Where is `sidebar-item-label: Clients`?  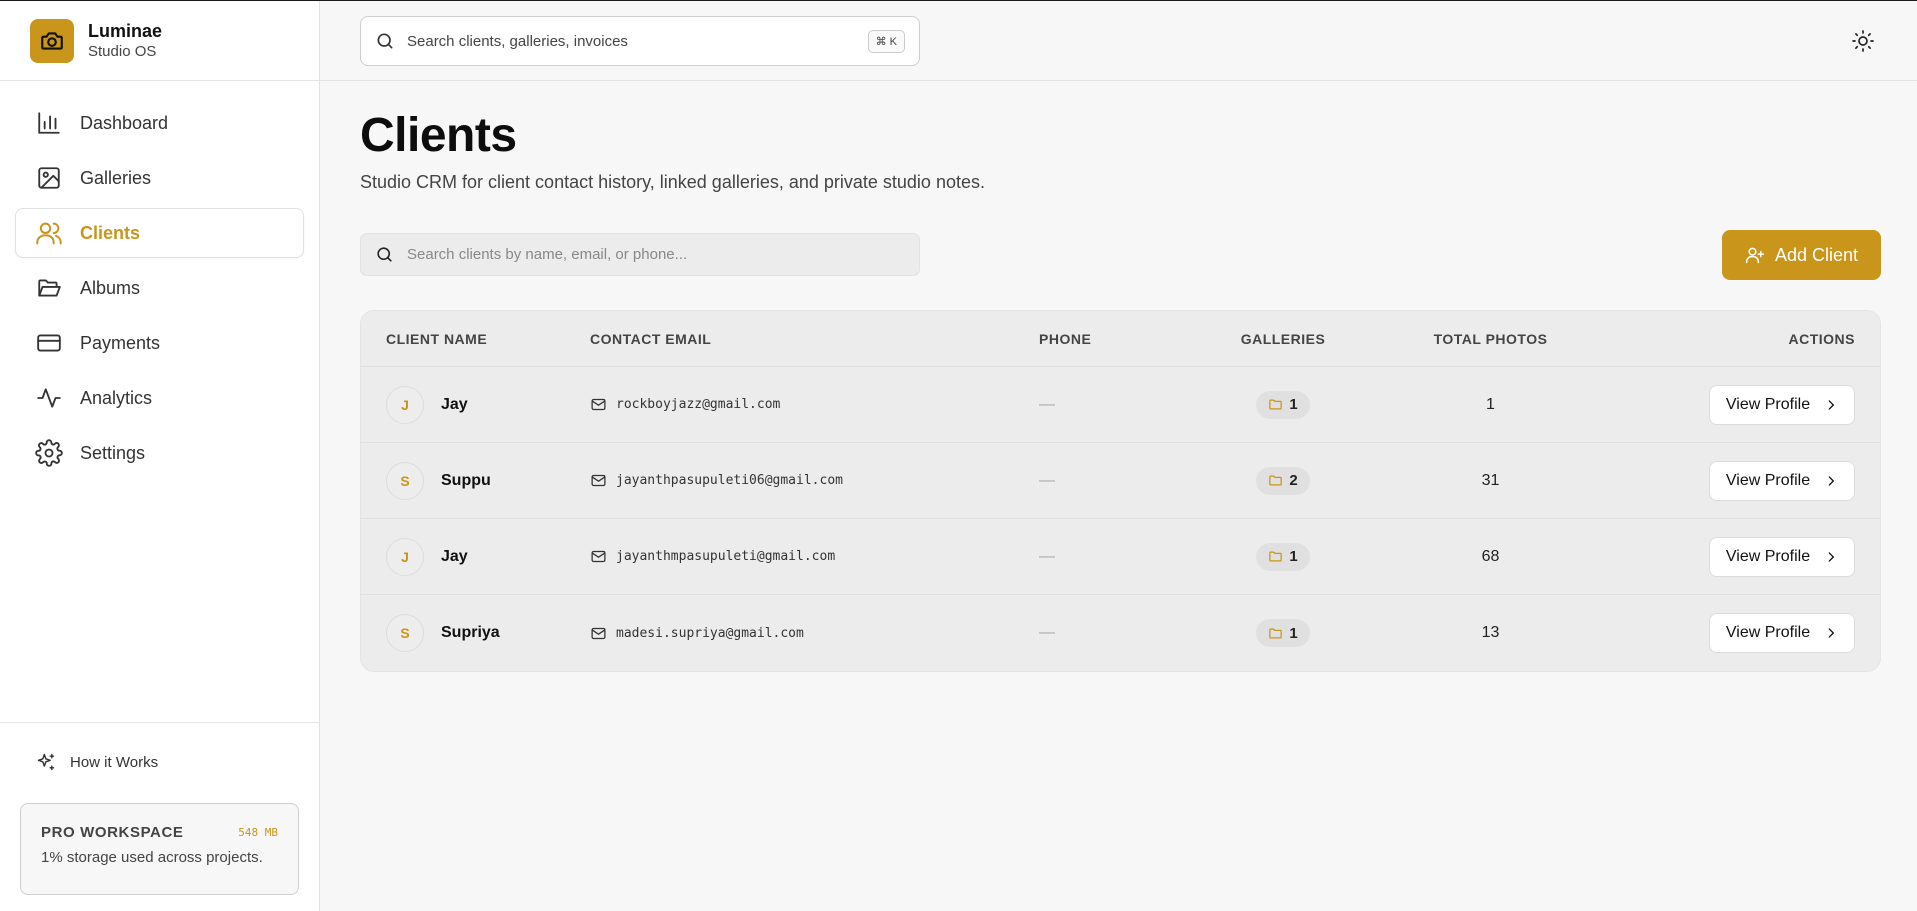 sidebar-item-label: Clients is located at coordinates (110, 232).